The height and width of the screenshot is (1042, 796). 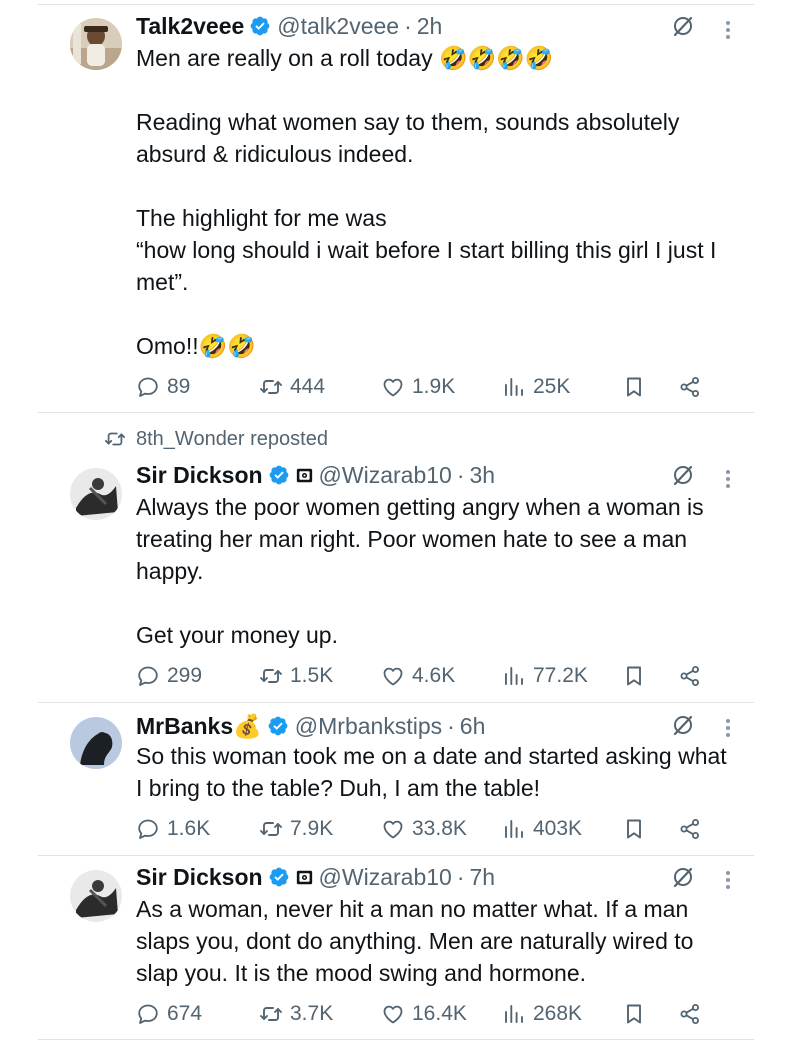 I want to click on reply-button: 1.6K, so click(x=173, y=829).